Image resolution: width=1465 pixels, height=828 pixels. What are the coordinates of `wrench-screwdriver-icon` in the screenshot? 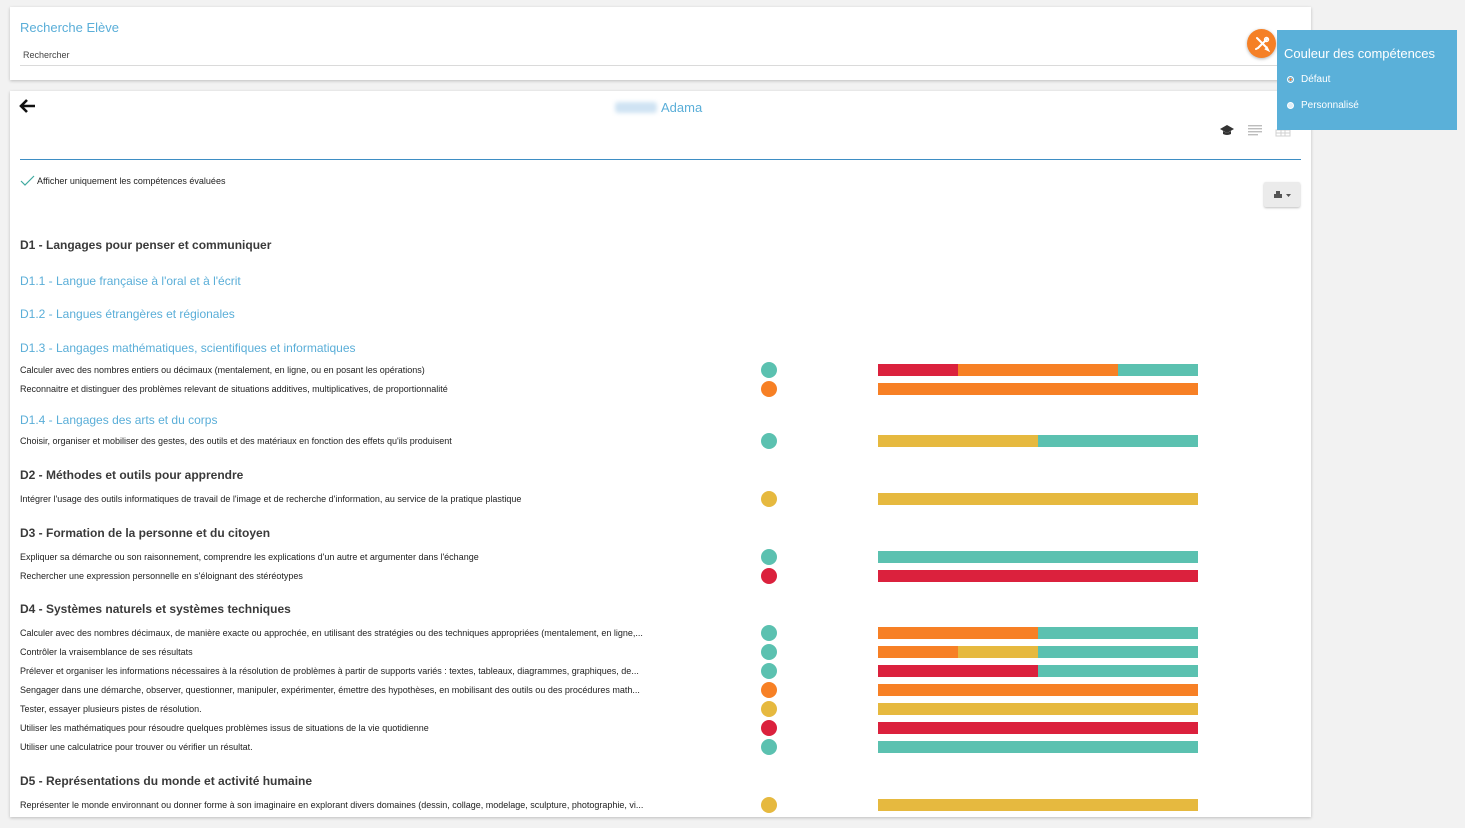 It's located at (1262, 44).